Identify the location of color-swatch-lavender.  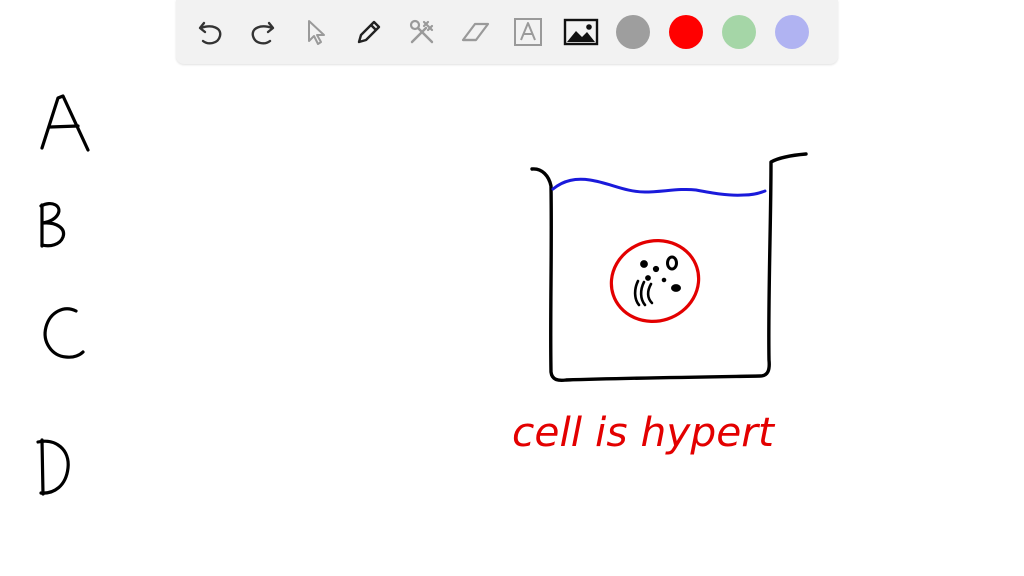
(792, 32).